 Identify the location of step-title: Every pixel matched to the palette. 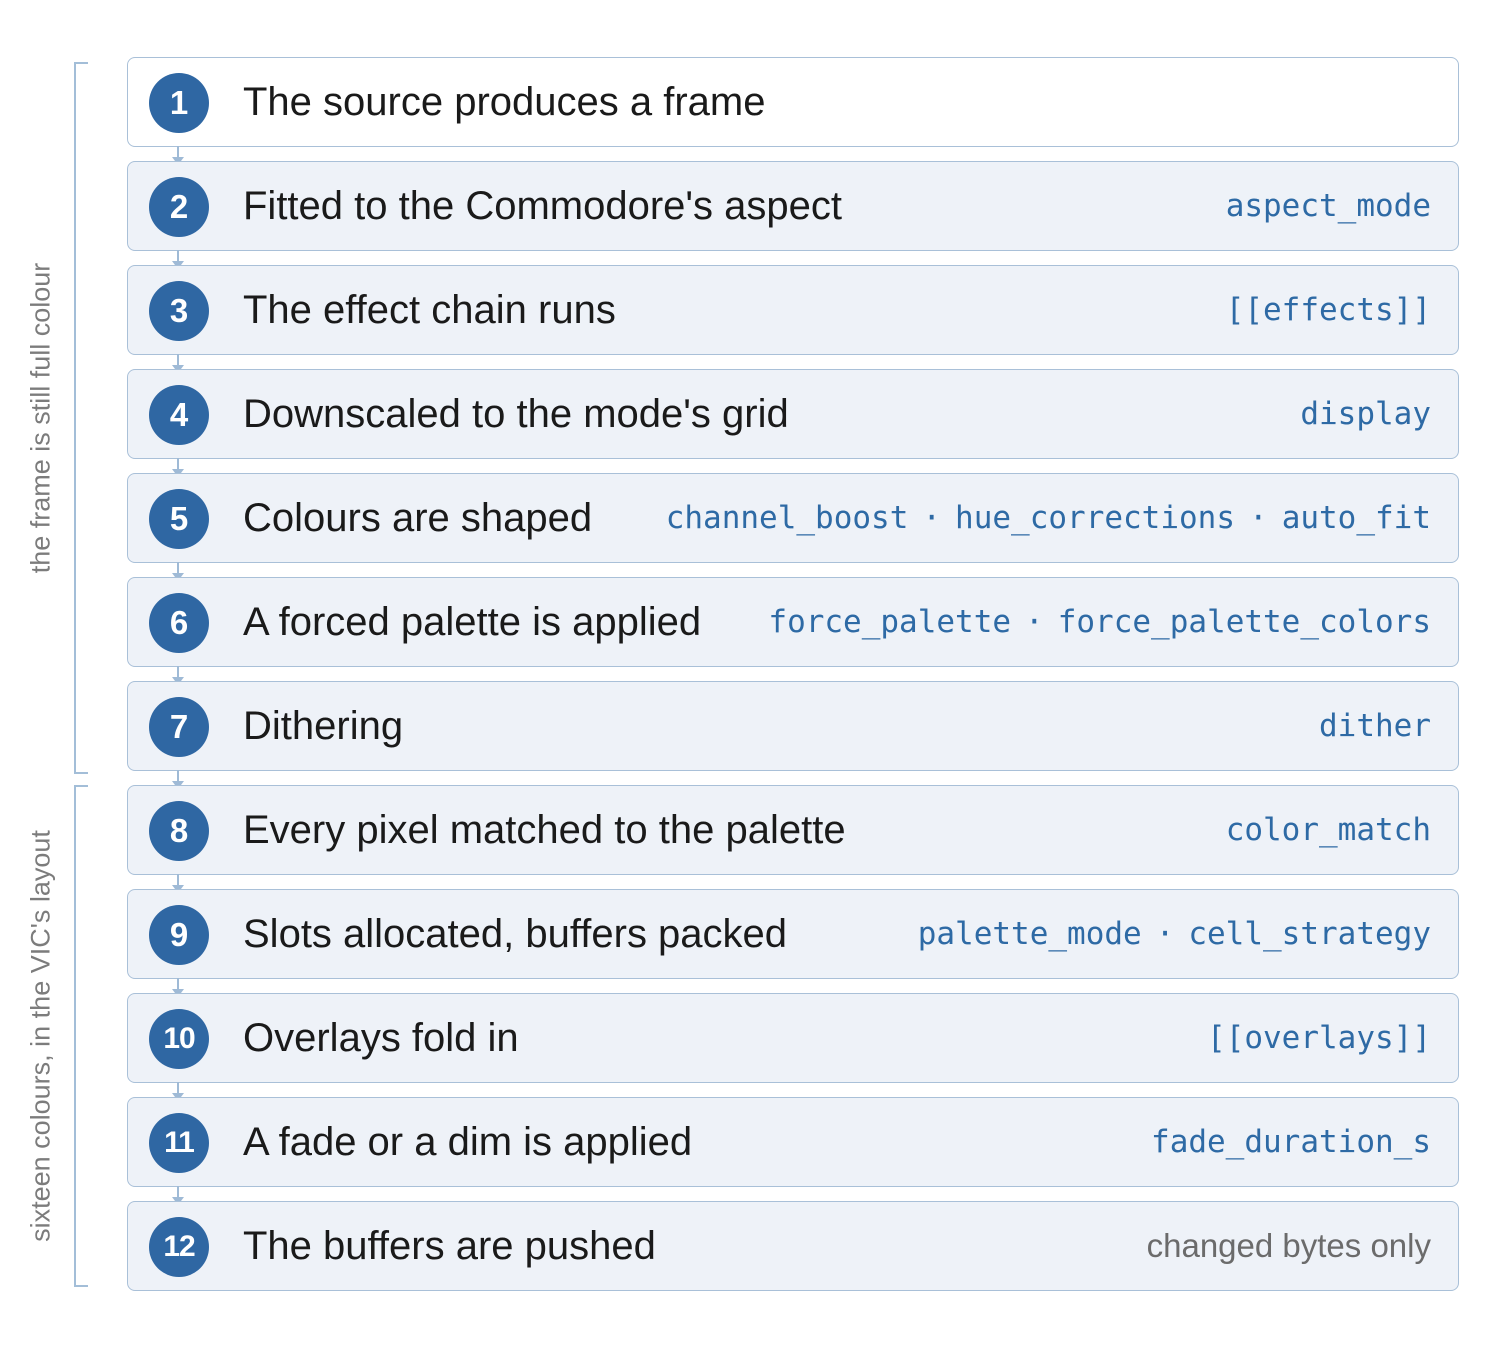
(544, 830).